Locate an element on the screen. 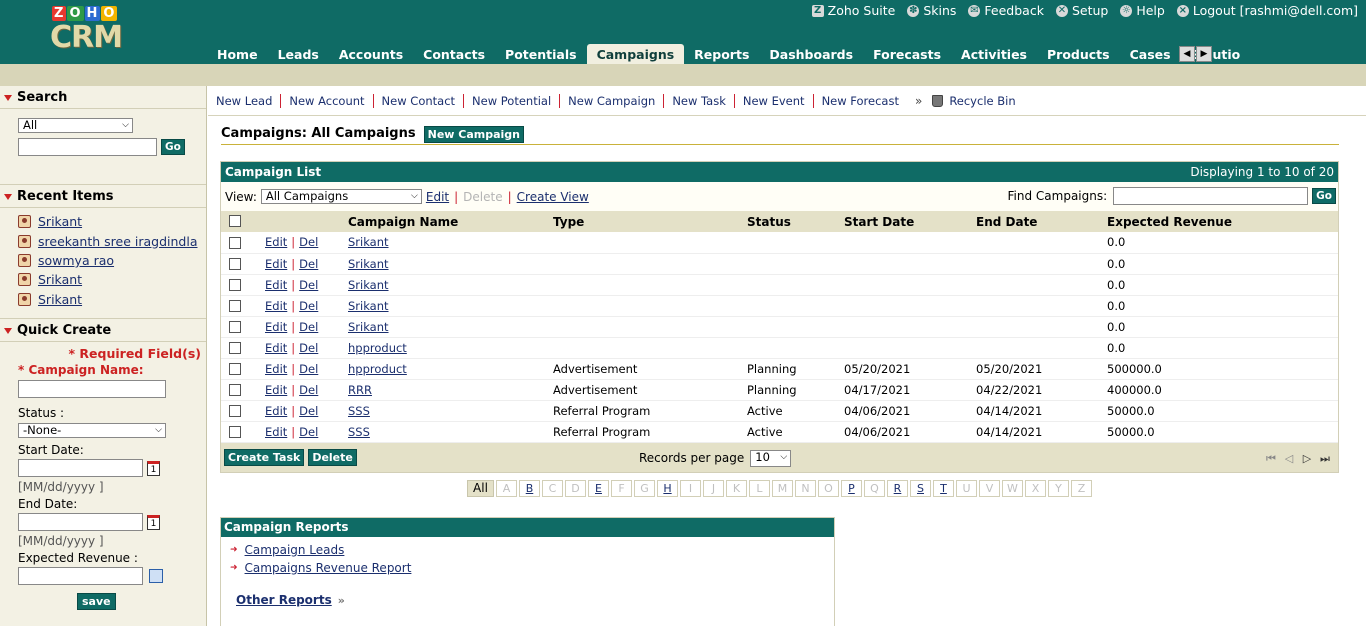 This screenshot has height=626, width=1366. view-select: All Campaigns ⌵ is located at coordinates (341, 196).